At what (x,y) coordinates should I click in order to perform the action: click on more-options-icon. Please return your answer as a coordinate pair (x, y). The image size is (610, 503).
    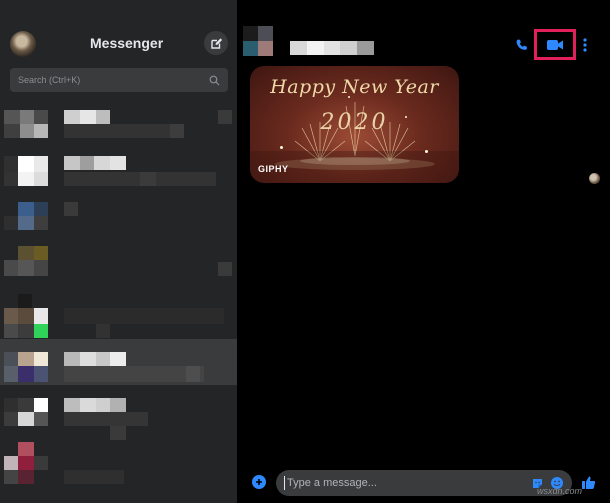
    Looking at the image, I should click on (585, 45).